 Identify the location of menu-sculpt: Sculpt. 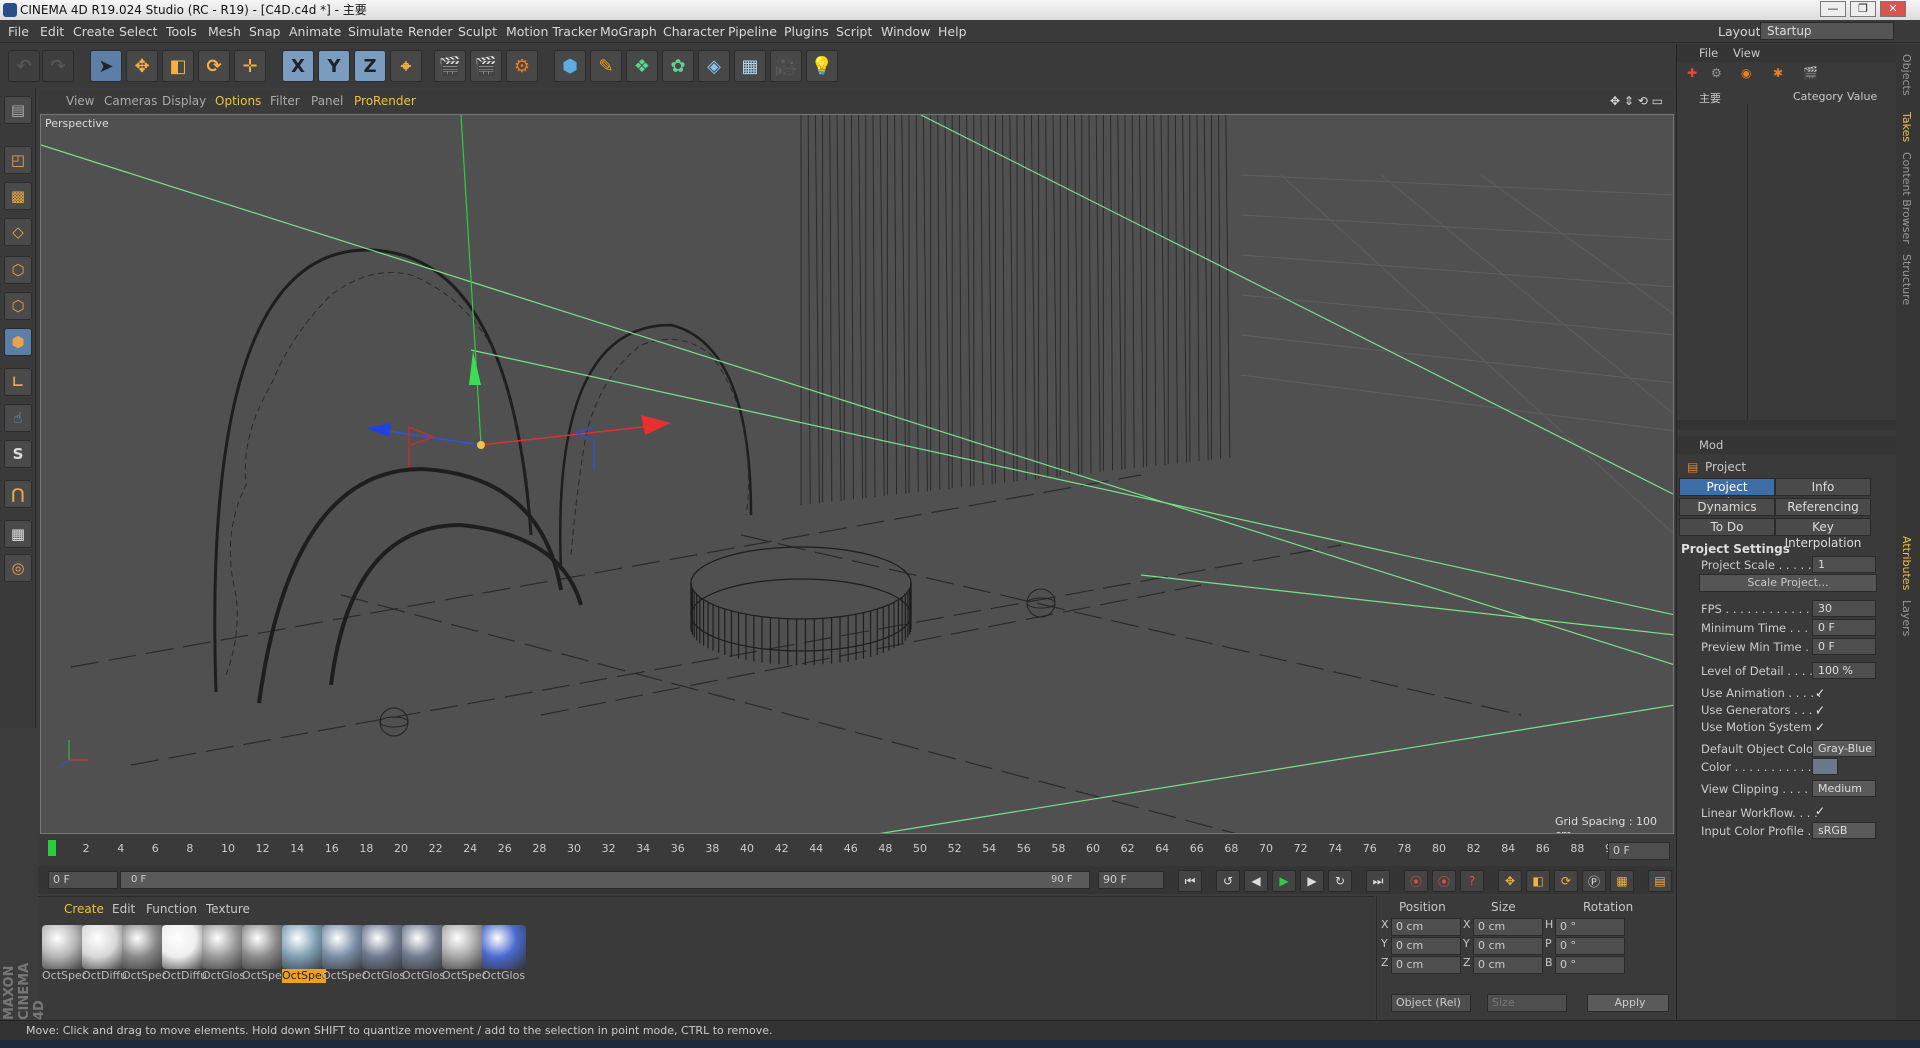
(477, 31).